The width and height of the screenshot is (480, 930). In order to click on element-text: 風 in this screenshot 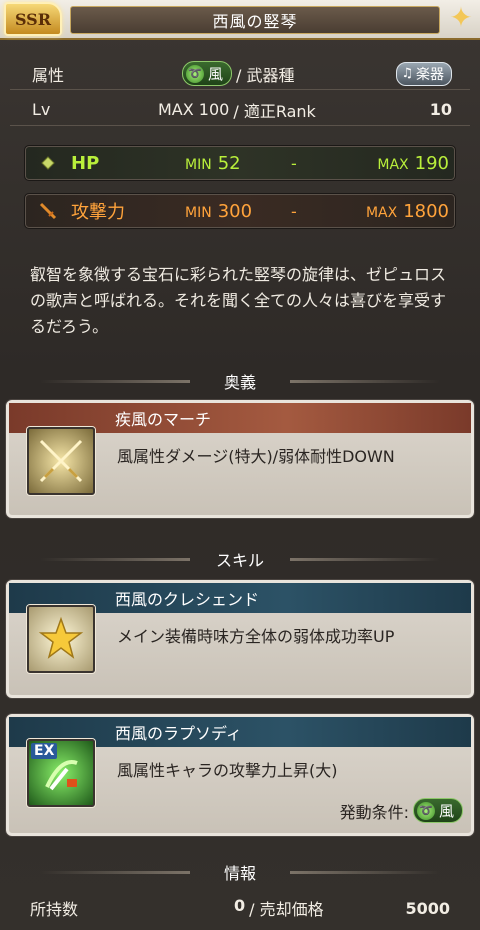, I will do `click(216, 74)`.